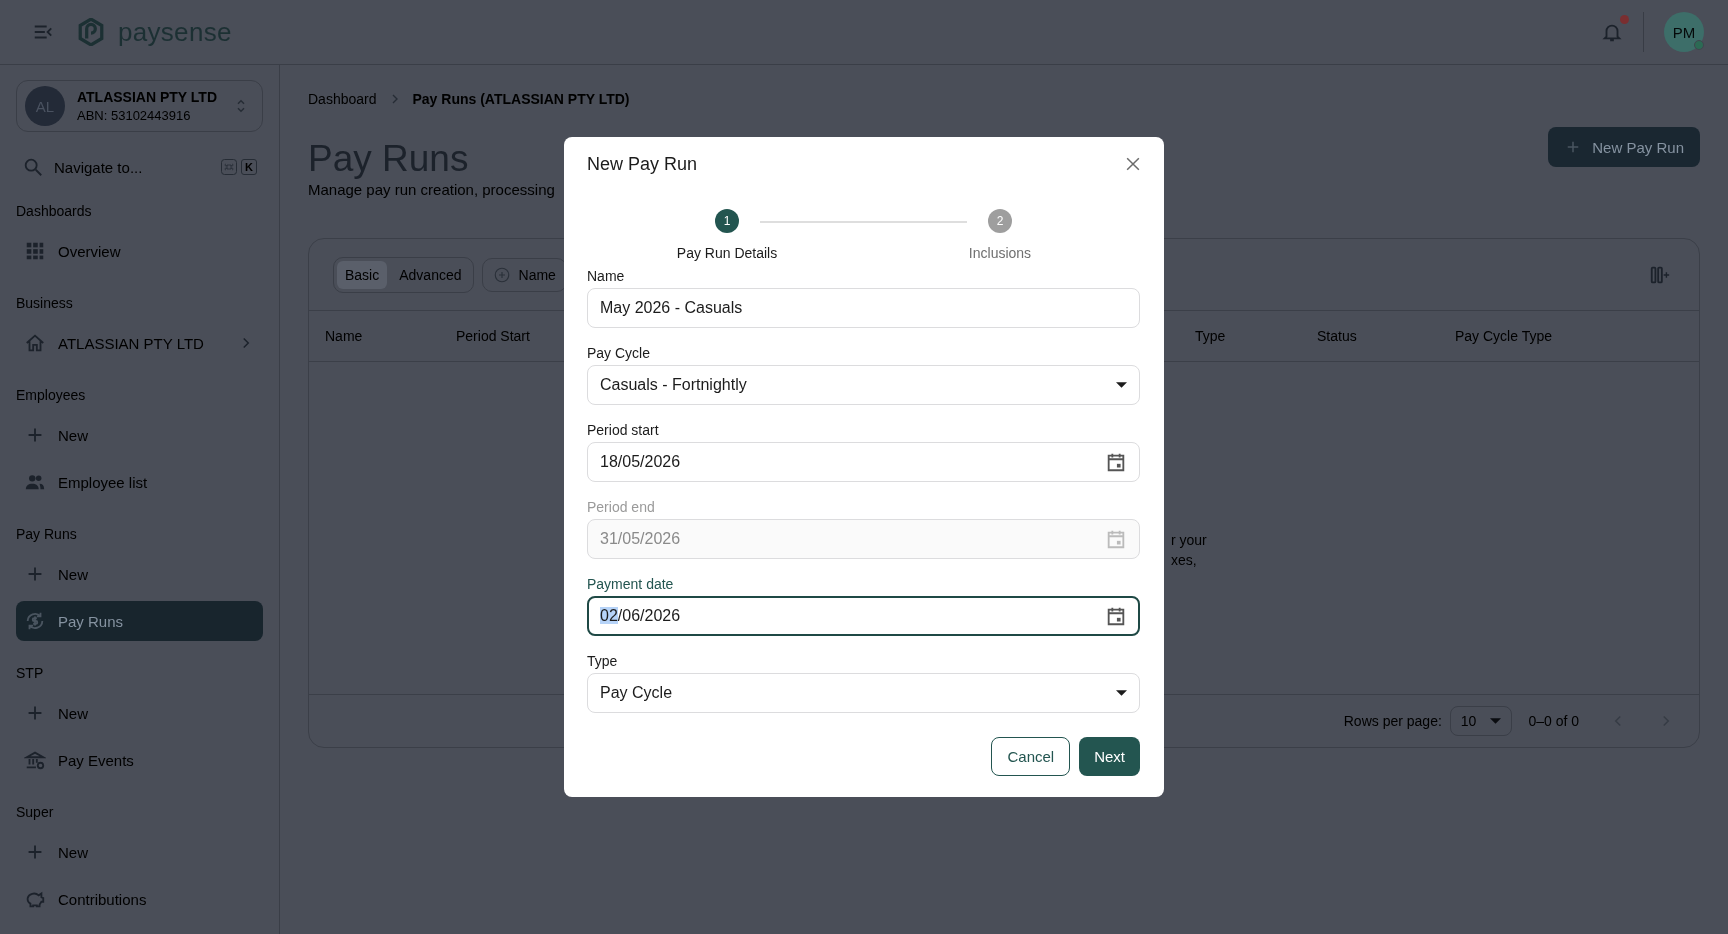  I want to click on sidebar-item: Overview, so click(139, 251).